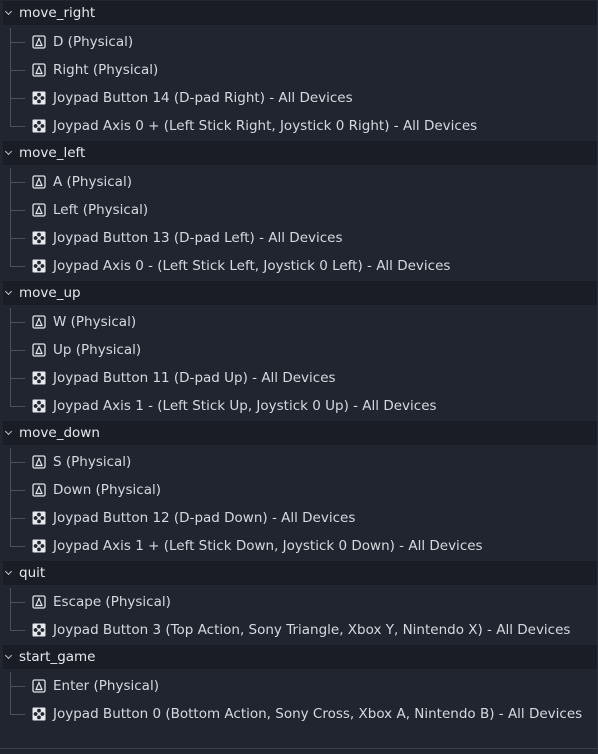  What do you see at coordinates (300, 433) in the screenshot?
I see `action-row: move_down` at bounding box center [300, 433].